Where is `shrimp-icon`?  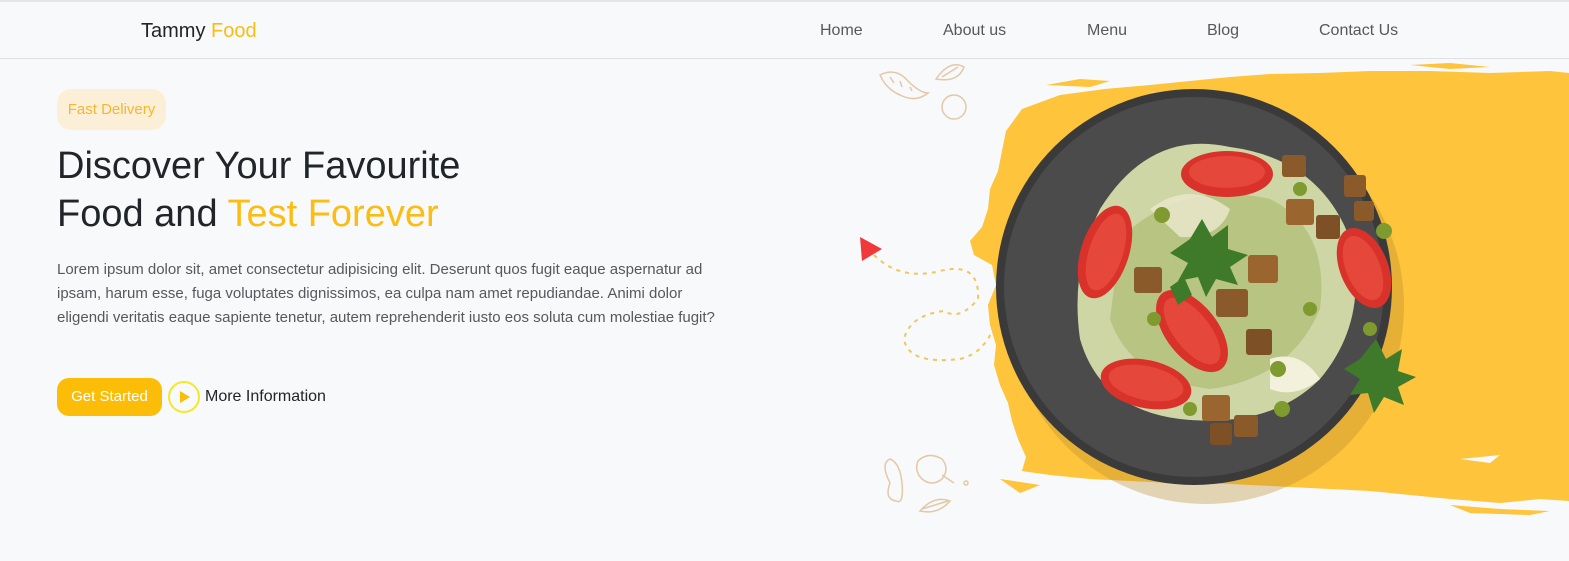
shrimp-icon is located at coordinates (905, 85).